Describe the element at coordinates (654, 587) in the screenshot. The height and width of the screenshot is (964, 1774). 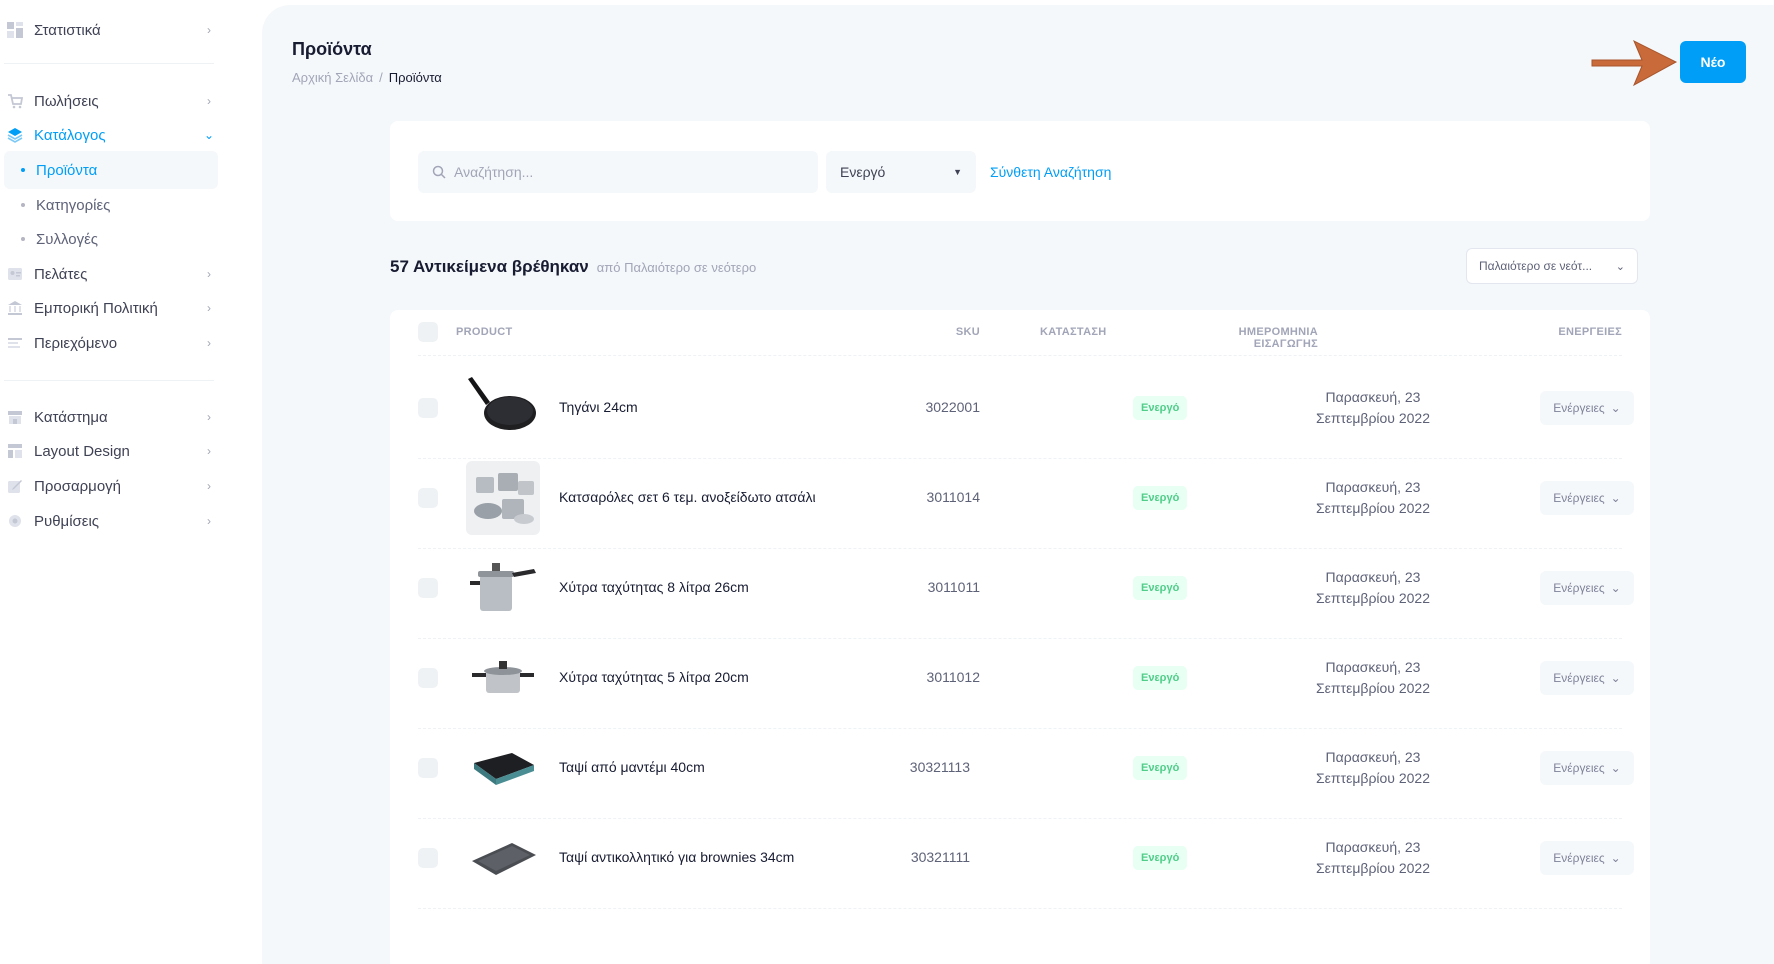
I see `product-name-link: Χύτρα ταχύτητας 8 λίτρα 26cm` at that location.